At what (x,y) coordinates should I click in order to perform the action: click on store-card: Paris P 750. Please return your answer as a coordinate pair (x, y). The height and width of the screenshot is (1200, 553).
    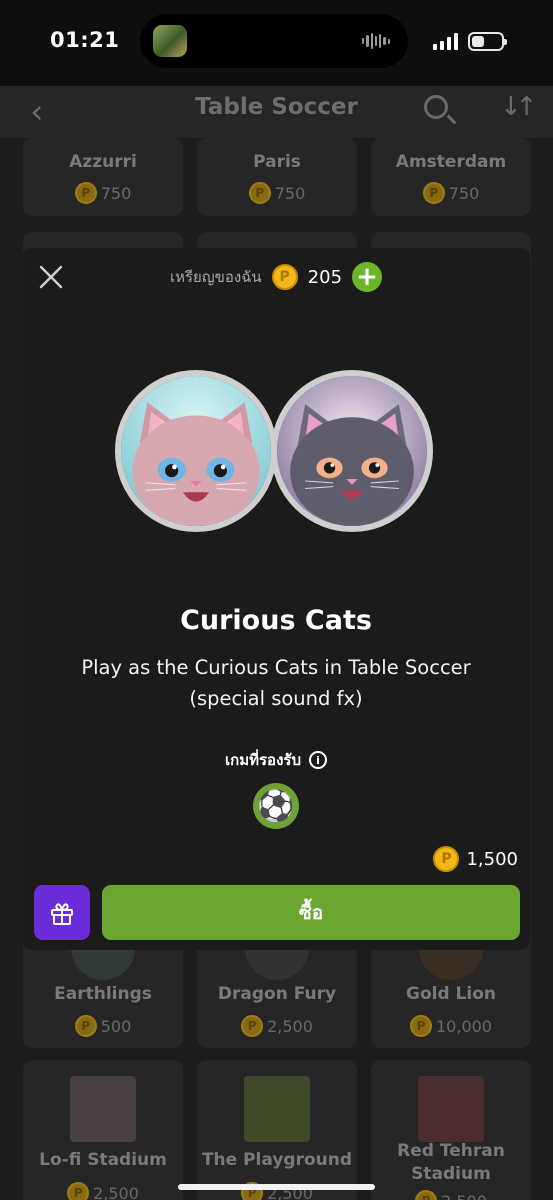
    Looking at the image, I should click on (277, 177).